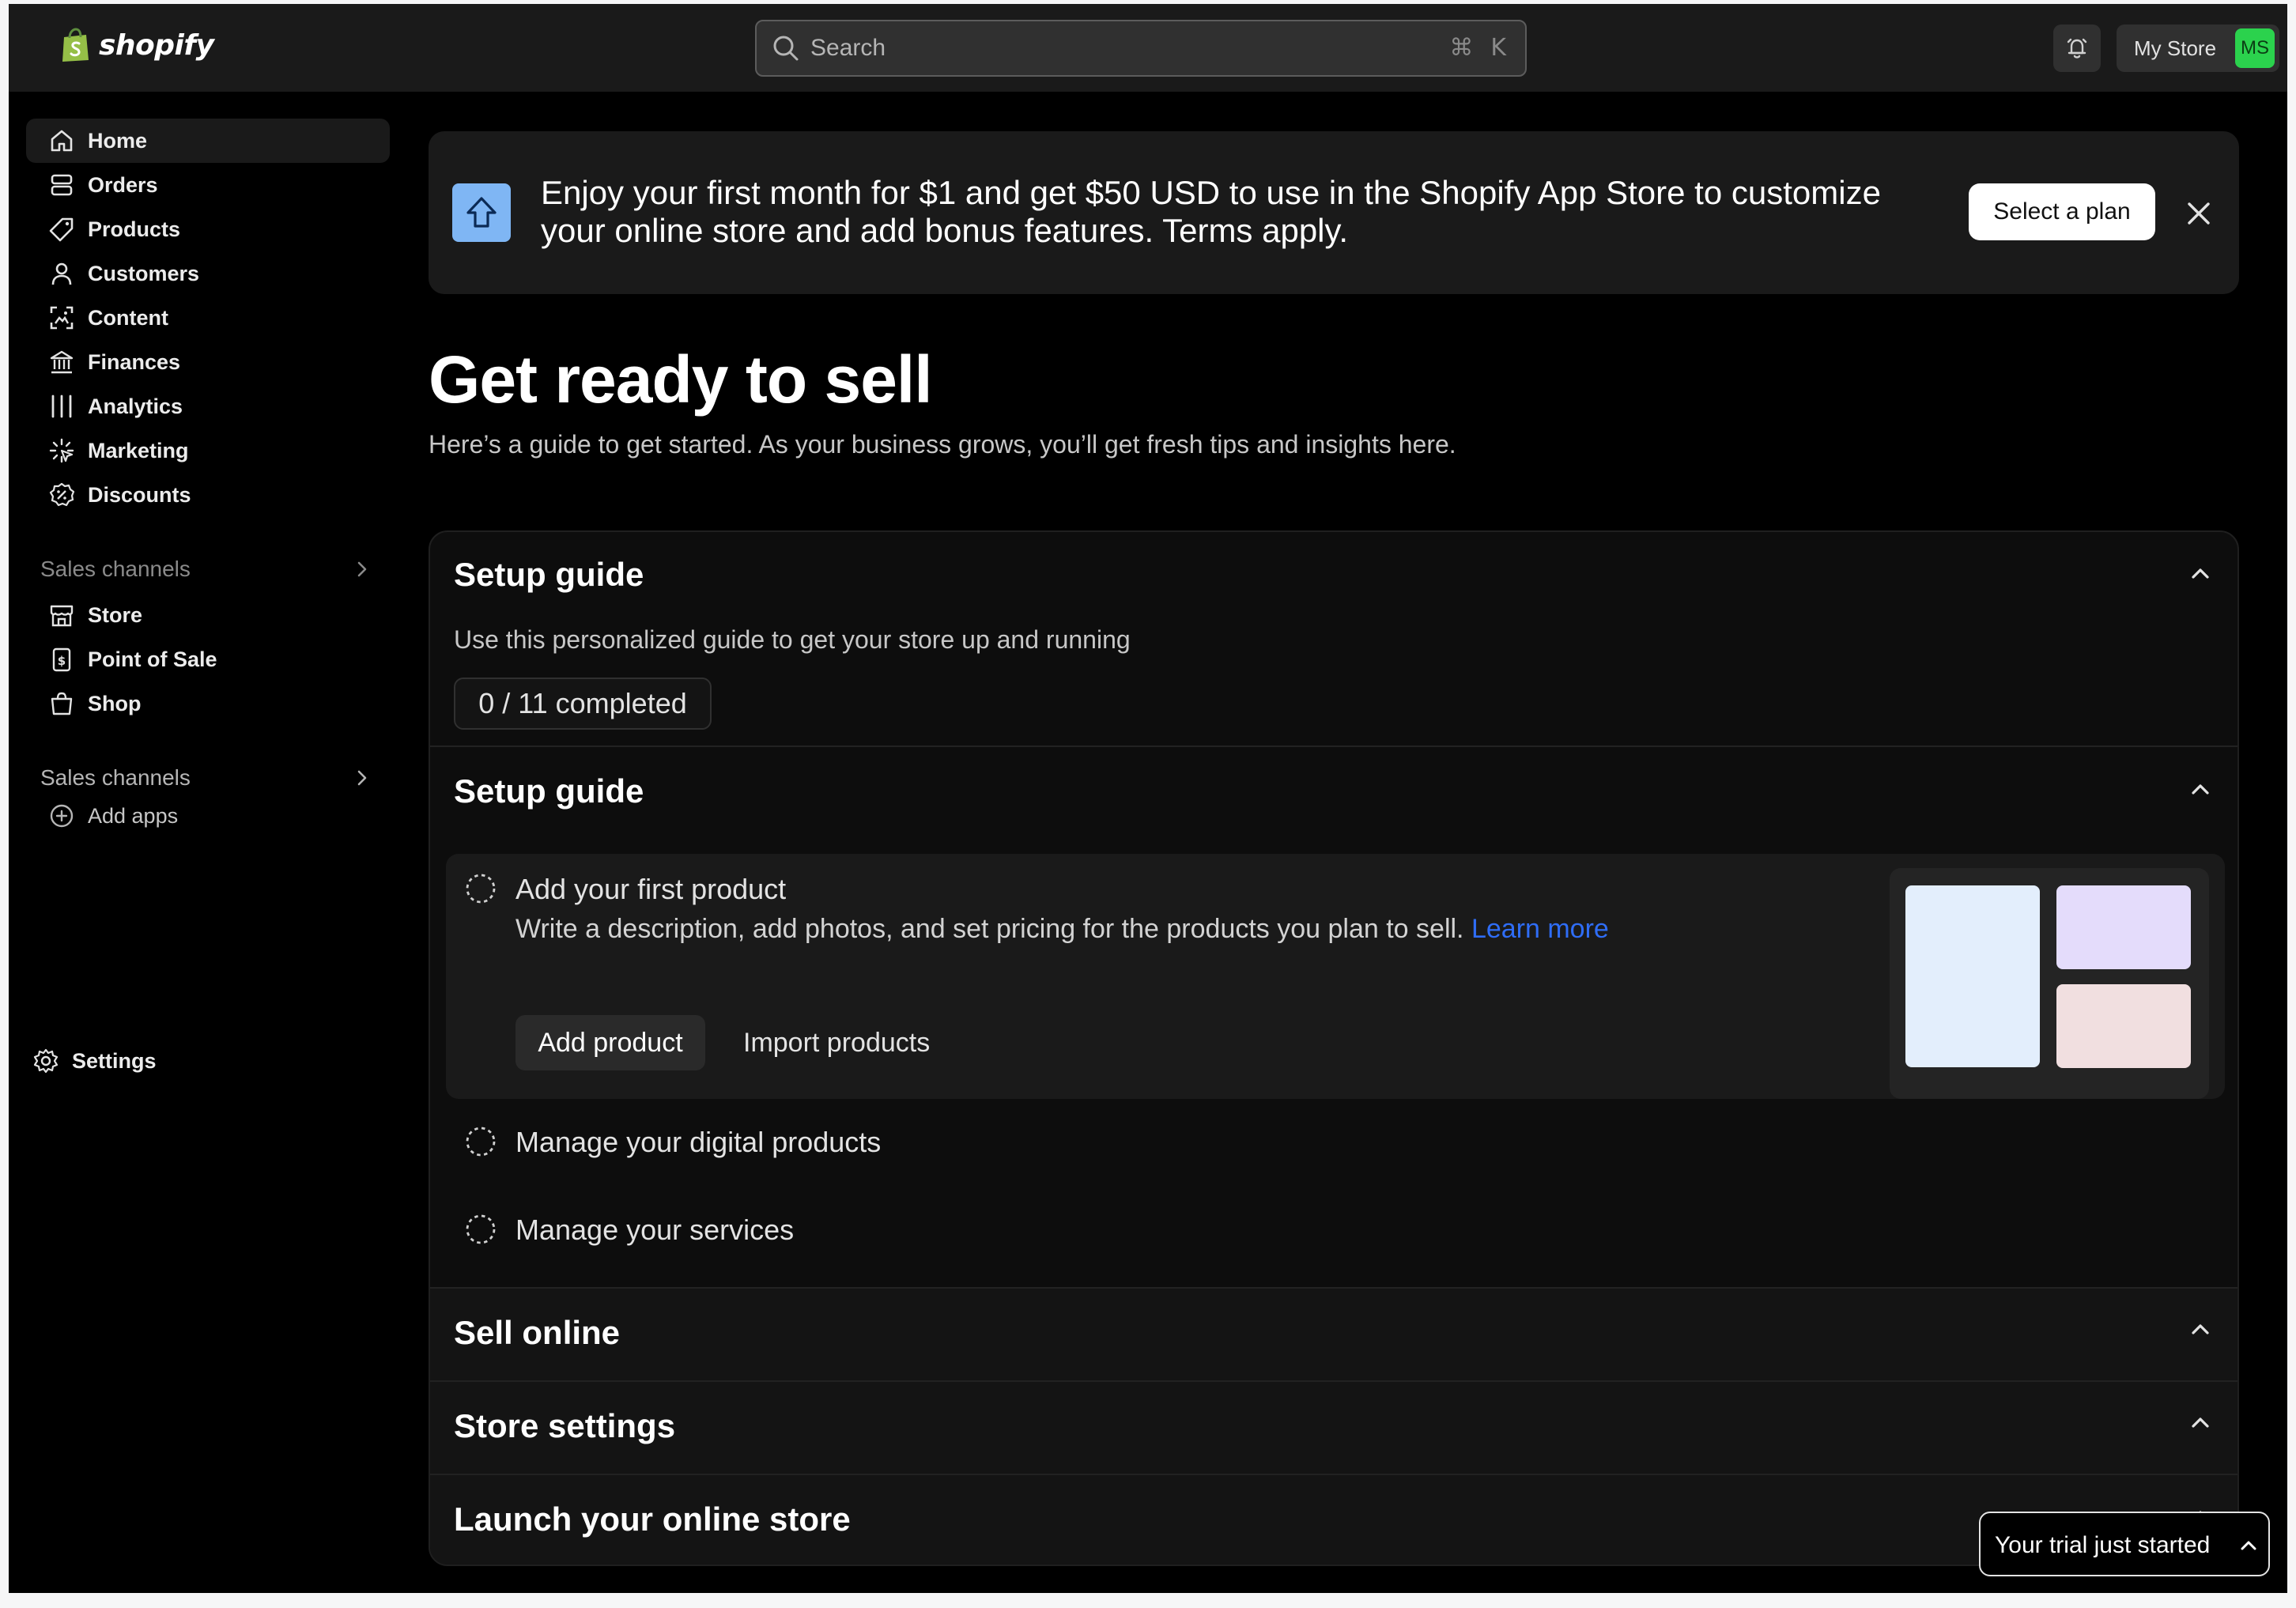  What do you see at coordinates (655, 1230) in the screenshot?
I see `task-title: Manage your services` at bounding box center [655, 1230].